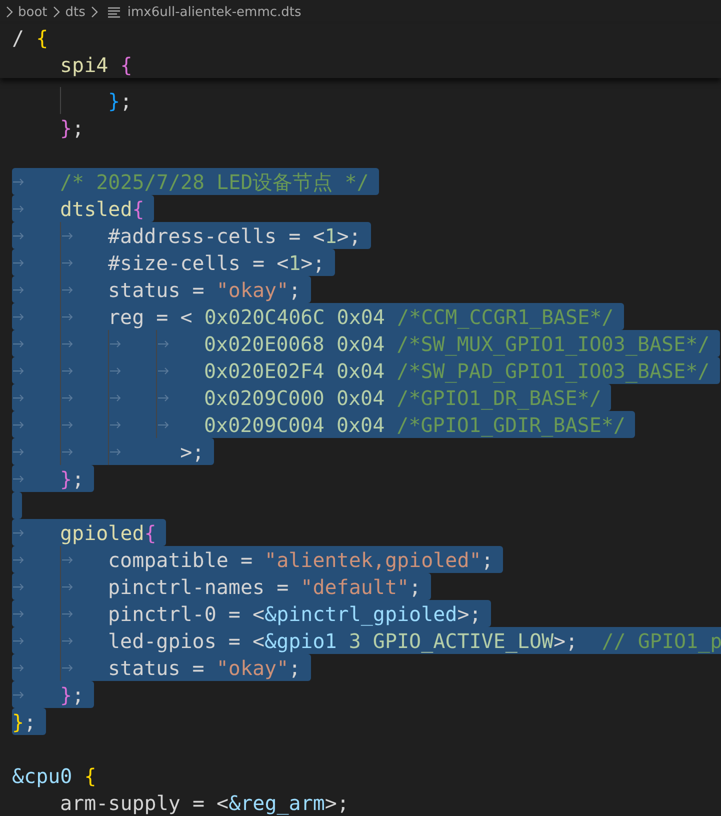  What do you see at coordinates (295, 614) in the screenshot?
I see `code-line: pinctrl-0 = <&pinctrl_gpioled>;` at bounding box center [295, 614].